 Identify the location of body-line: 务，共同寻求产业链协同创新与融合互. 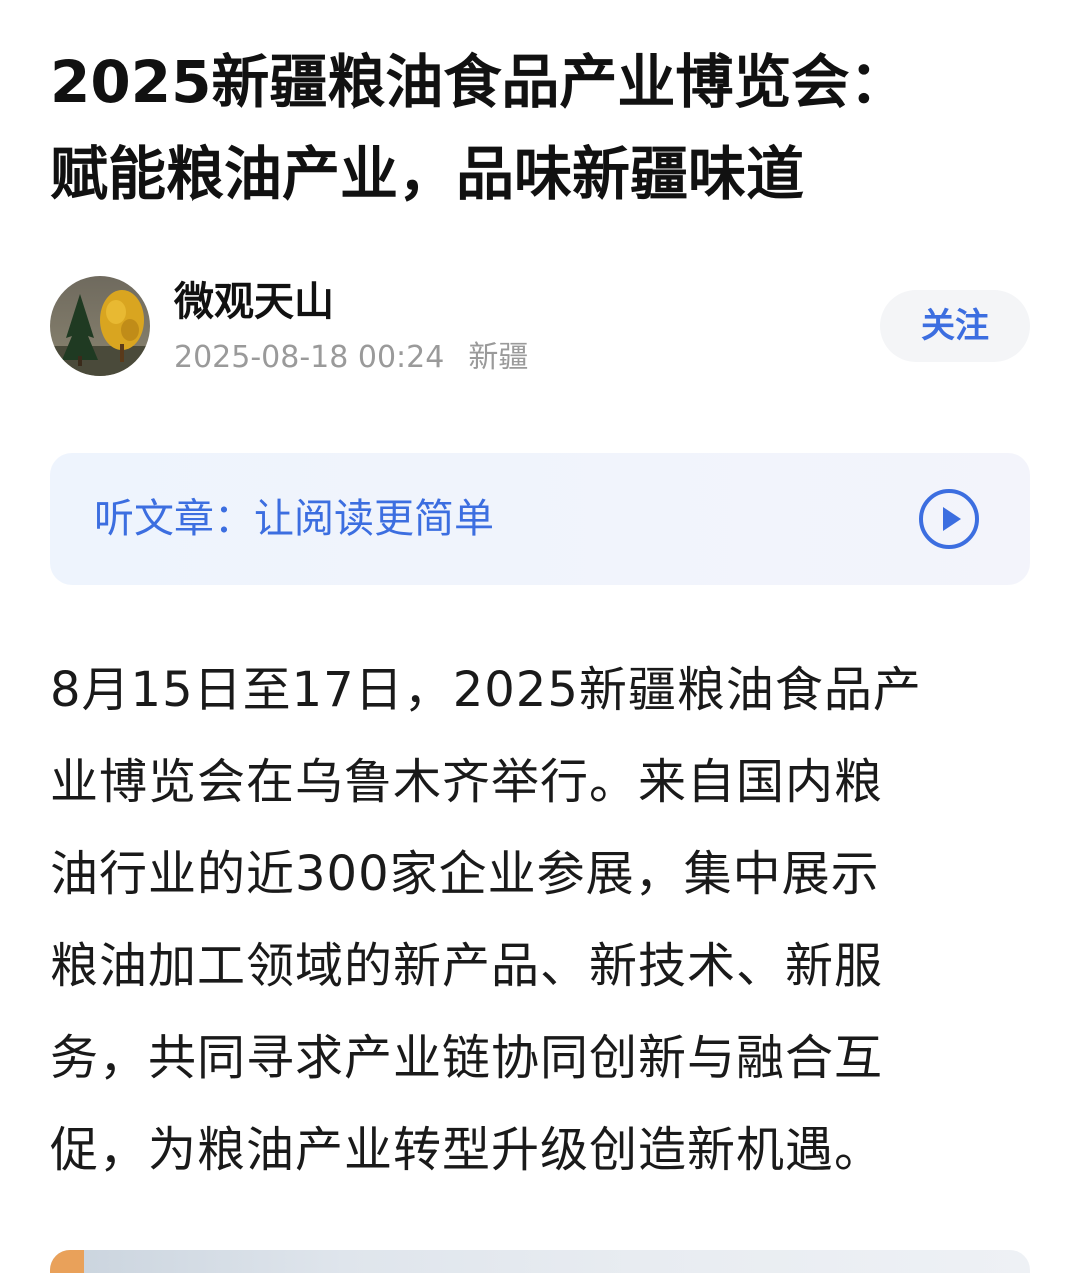
(467, 1058).